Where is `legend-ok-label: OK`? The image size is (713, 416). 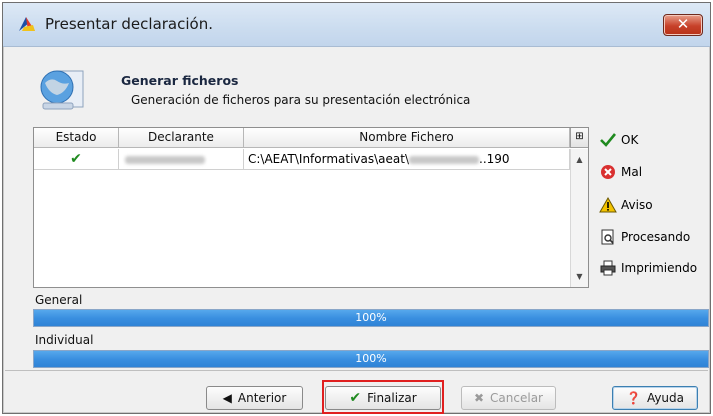
legend-ok-label: OK is located at coordinates (630, 140).